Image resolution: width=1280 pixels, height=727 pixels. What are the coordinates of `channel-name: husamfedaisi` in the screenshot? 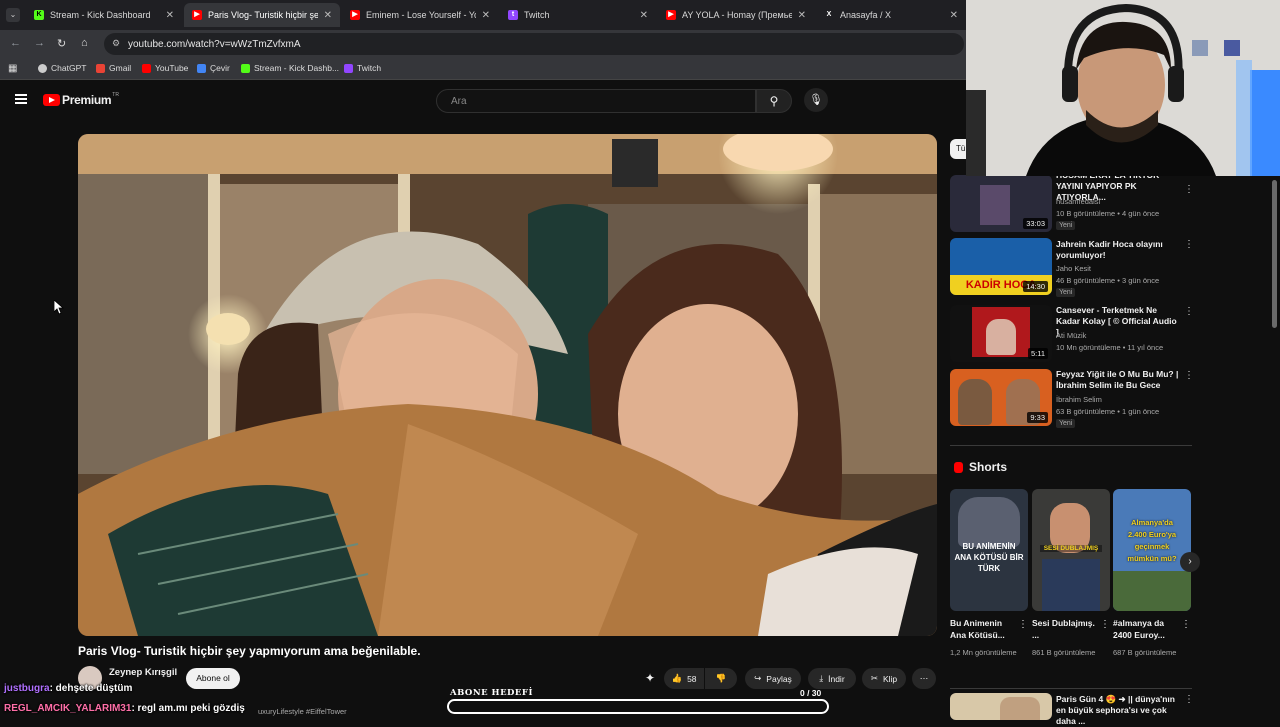 It's located at (1078, 201).